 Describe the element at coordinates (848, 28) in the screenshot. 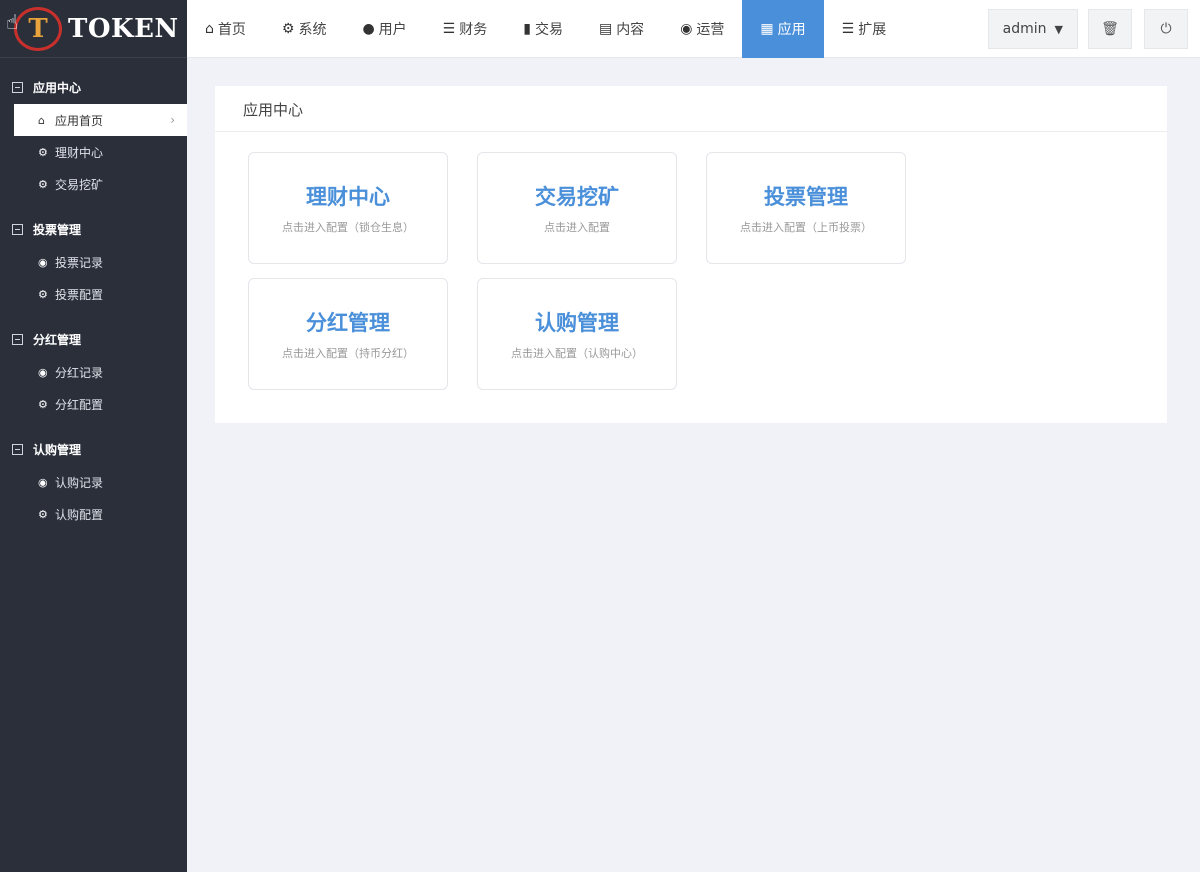

I see `server-icon: ☰` at that location.